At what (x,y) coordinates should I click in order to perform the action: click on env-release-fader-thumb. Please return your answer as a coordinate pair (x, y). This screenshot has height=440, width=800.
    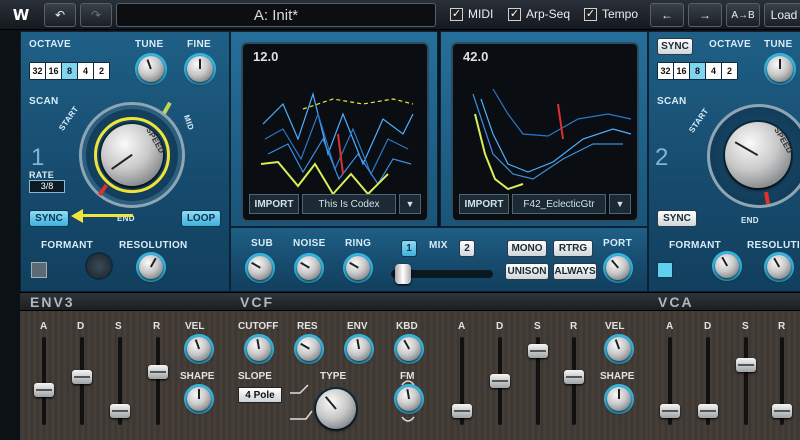
    Looking at the image, I should click on (574, 377).